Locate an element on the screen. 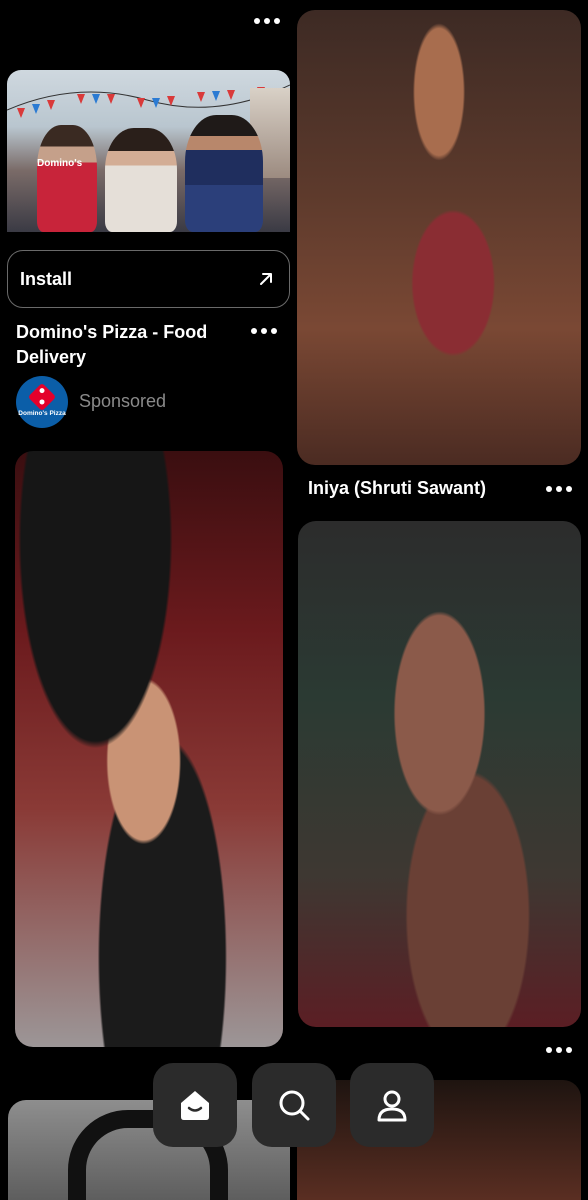  install-button: Install is located at coordinates (148, 279).